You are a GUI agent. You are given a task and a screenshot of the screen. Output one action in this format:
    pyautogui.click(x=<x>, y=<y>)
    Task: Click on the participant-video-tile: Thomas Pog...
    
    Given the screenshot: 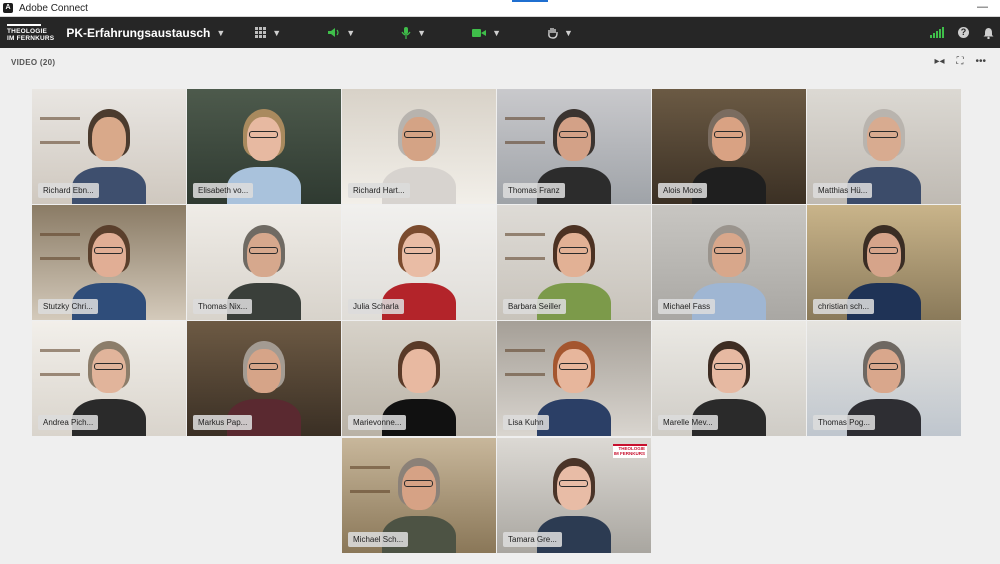 What is the action you would take?
    pyautogui.click(x=884, y=378)
    